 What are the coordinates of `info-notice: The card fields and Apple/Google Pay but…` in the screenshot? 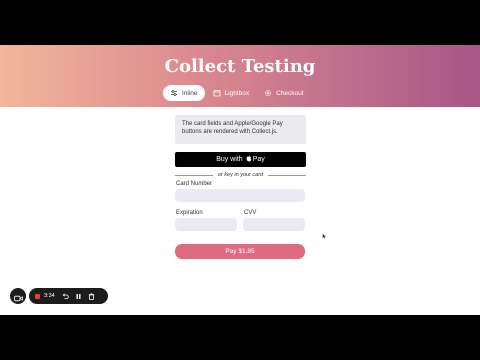 It's located at (240, 129).